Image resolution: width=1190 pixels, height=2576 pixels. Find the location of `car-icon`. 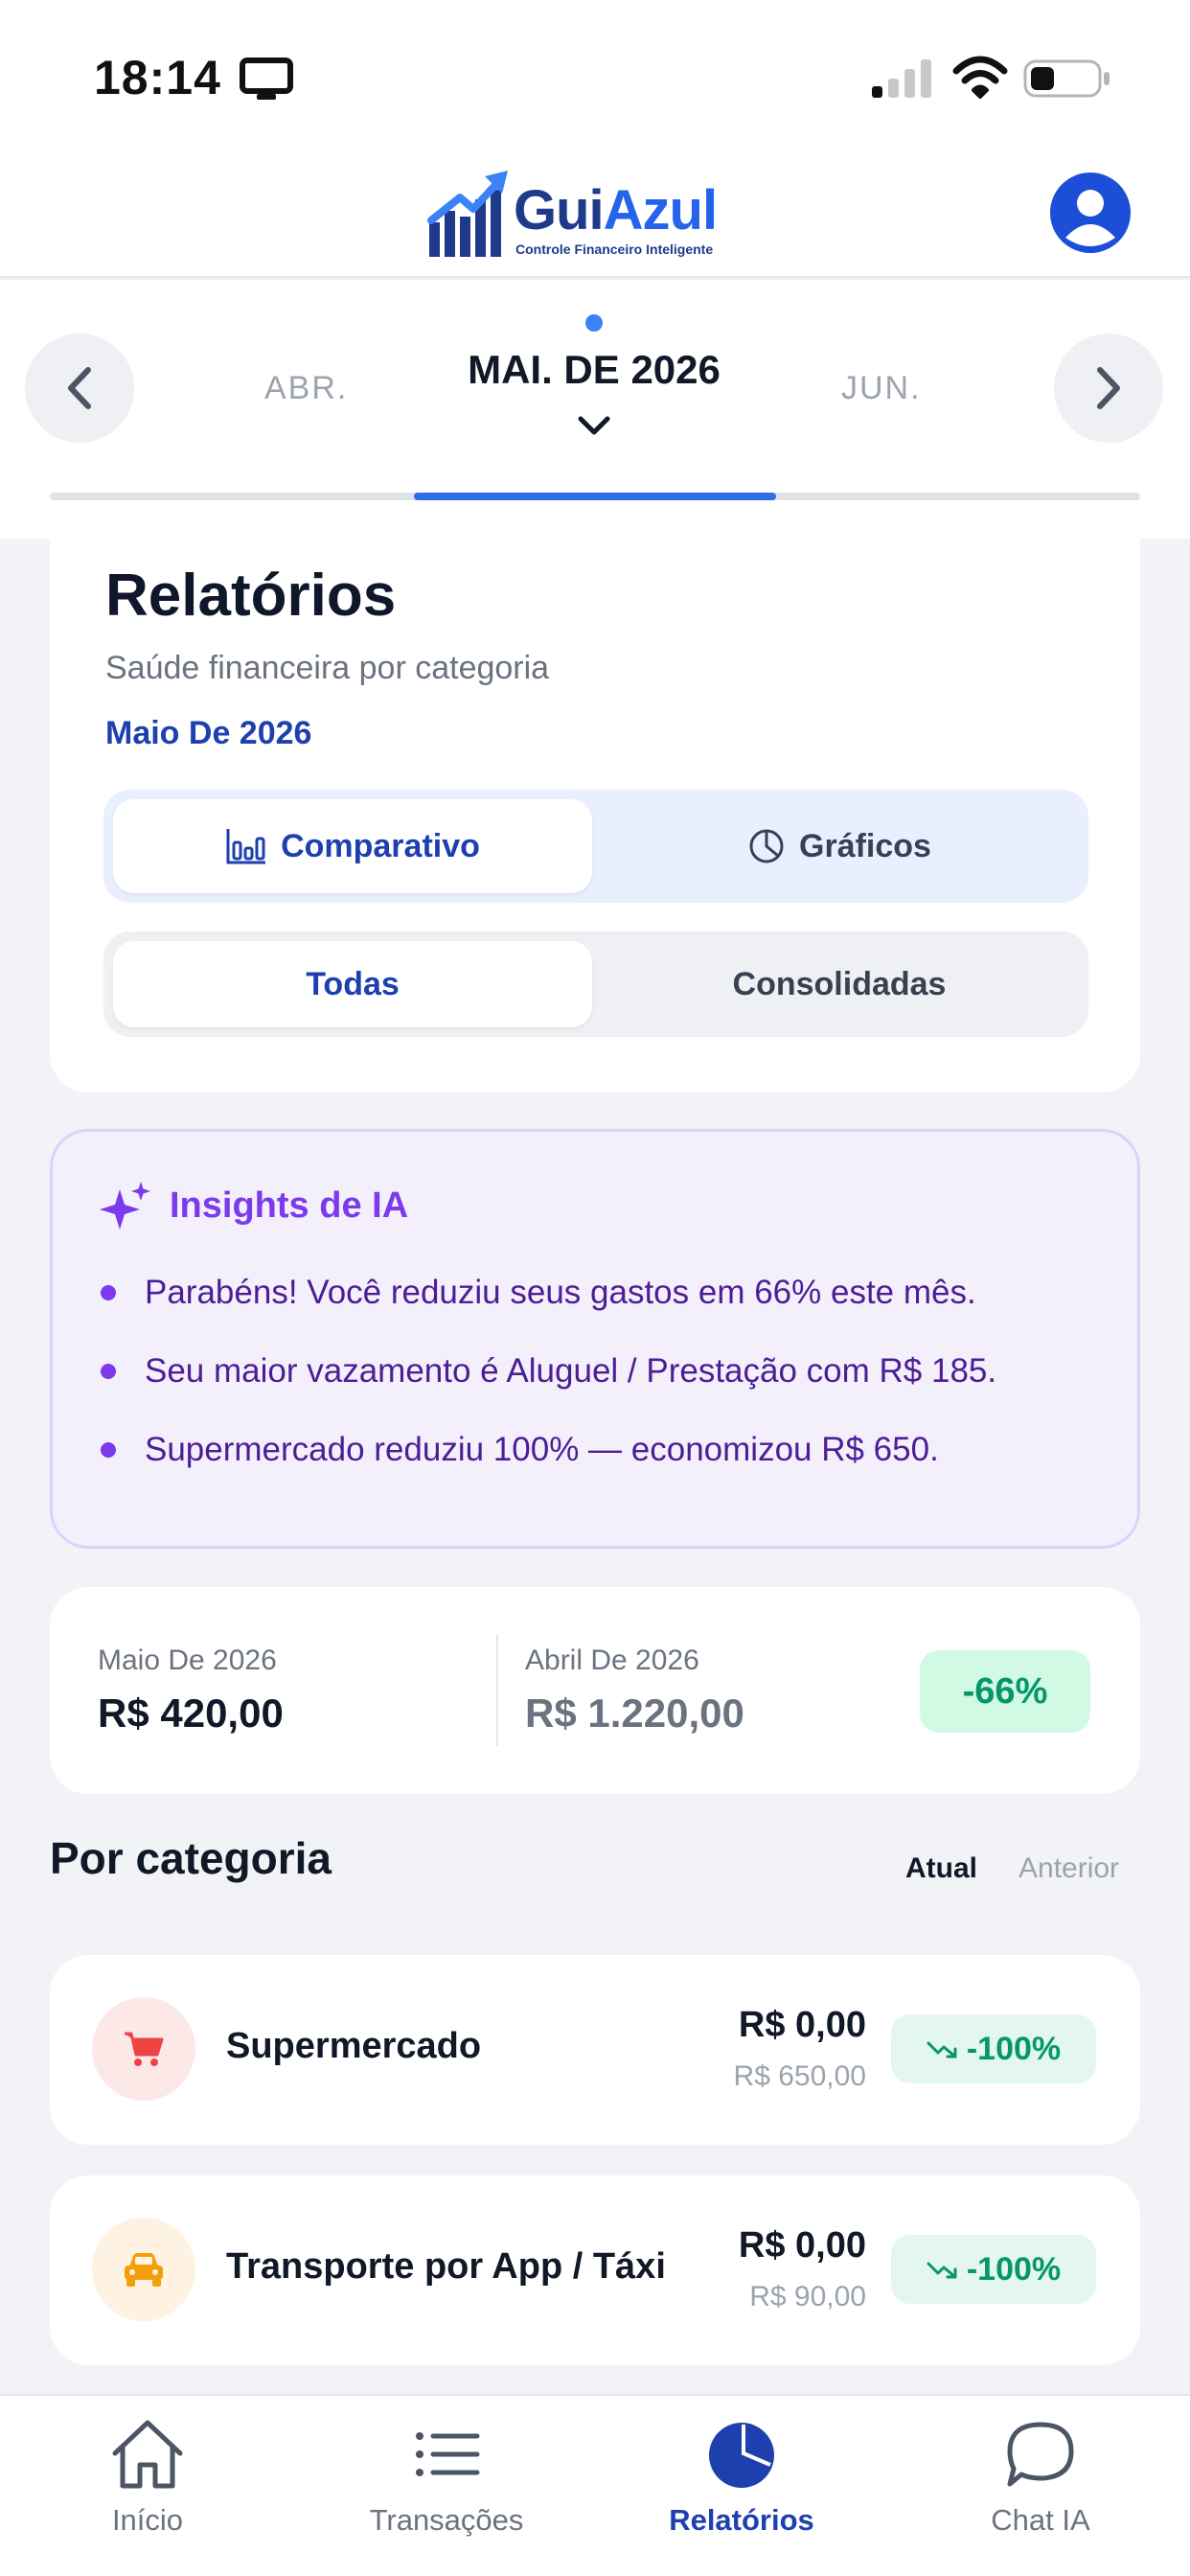

car-icon is located at coordinates (144, 2270).